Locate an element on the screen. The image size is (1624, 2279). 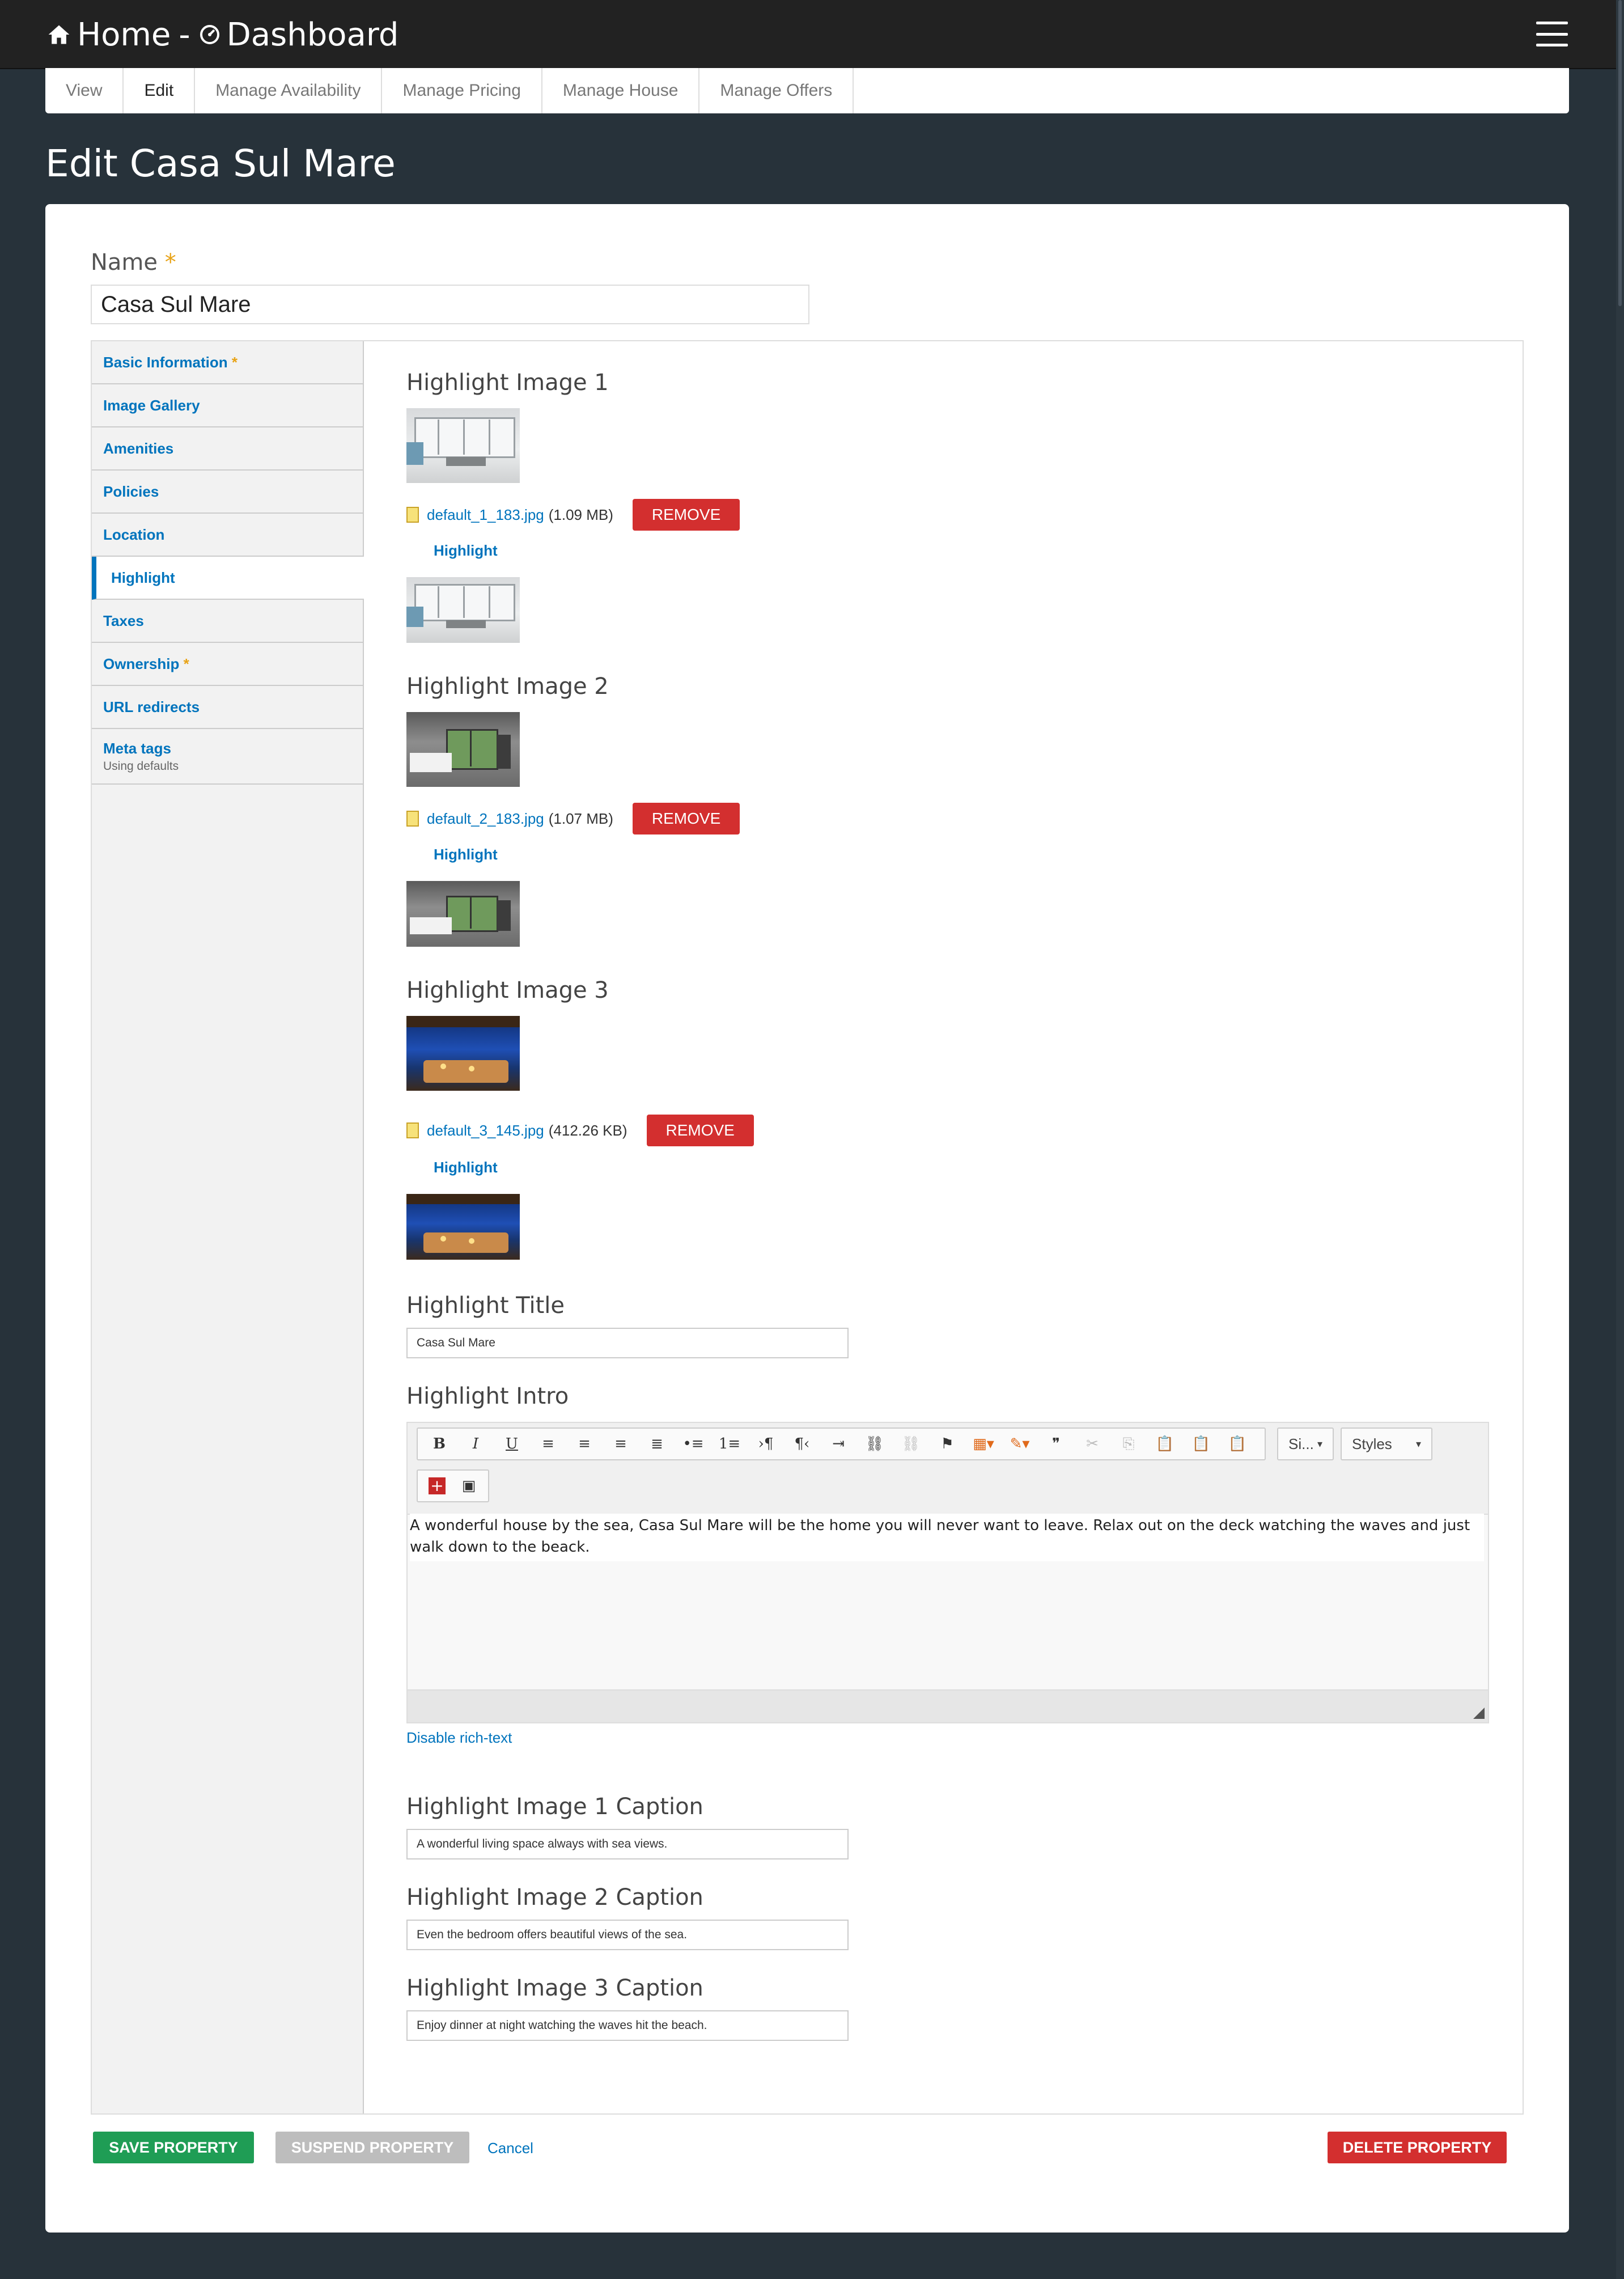
highlight-image-1-remove-button: REMOVE is located at coordinates (686, 515).